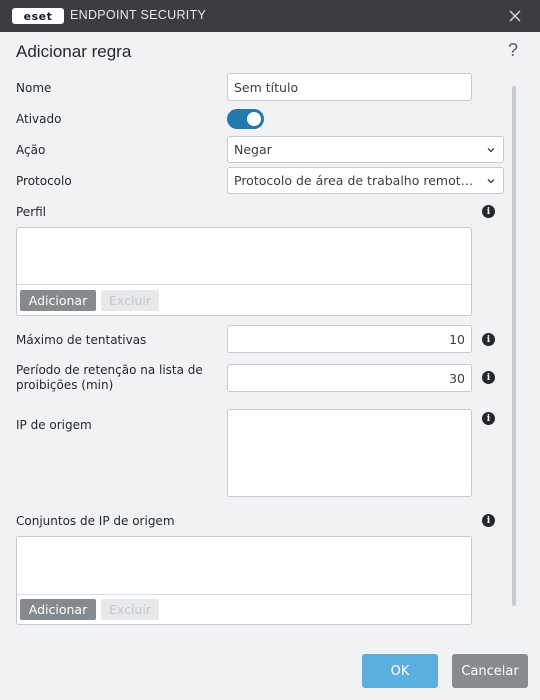 The image size is (540, 700). I want to click on vertical-scrollbar, so click(514, 346).